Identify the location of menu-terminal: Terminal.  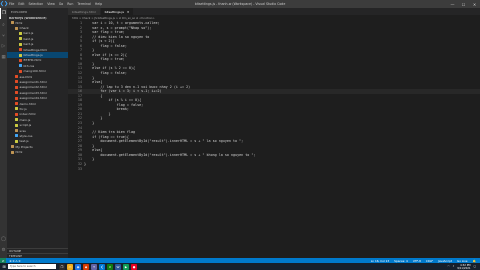
(83, 4).